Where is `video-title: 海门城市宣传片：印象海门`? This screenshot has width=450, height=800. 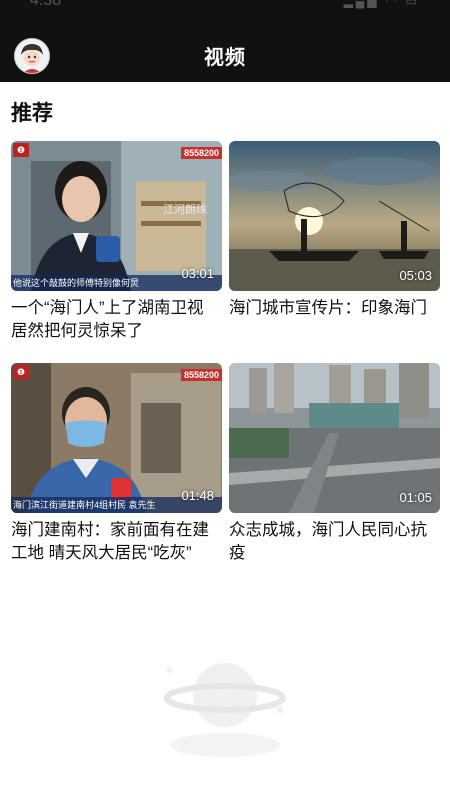
video-title: 海门城市宣传片：印象海门 is located at coordinates (334, 320).